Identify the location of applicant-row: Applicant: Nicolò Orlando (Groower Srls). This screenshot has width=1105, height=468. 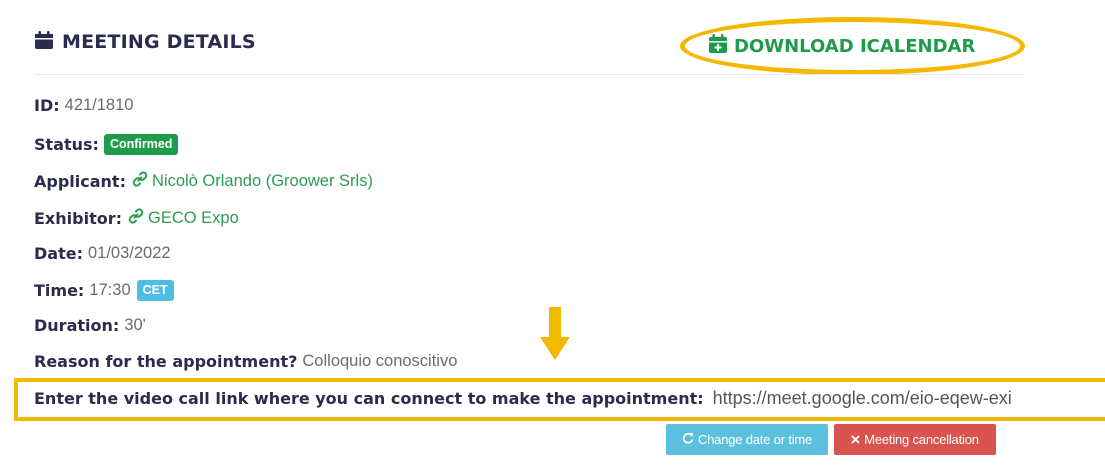
(203, 181).